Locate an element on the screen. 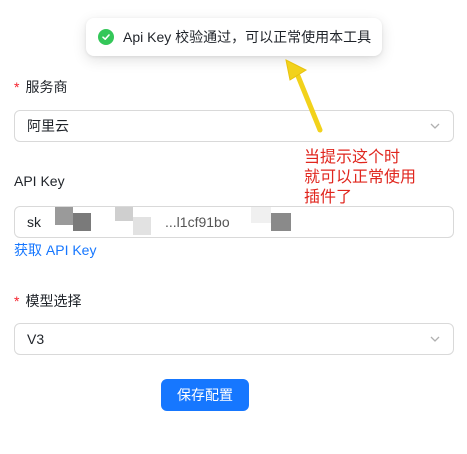 This screenshot has height=454, width=467. get-api-key-link: 获取 API Key is located at coordinates (55, 250).